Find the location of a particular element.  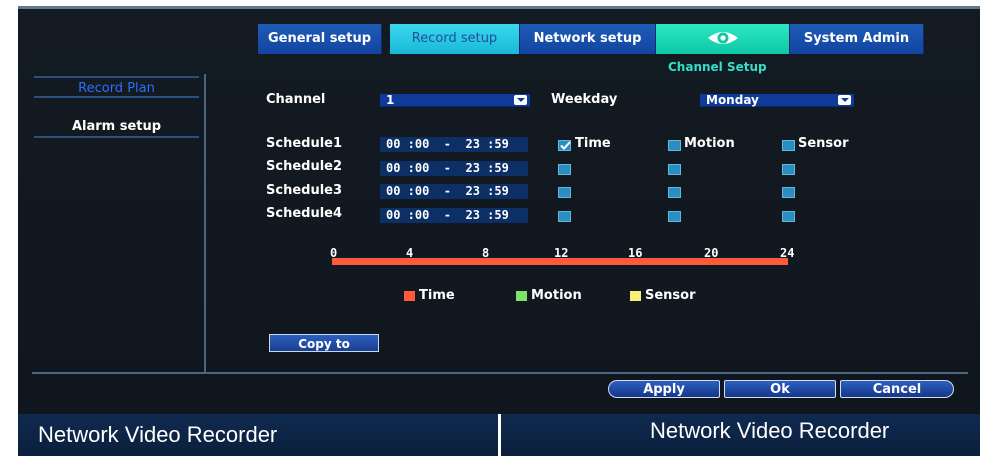

apply-button: Apply is located at coordinates (664, 389).